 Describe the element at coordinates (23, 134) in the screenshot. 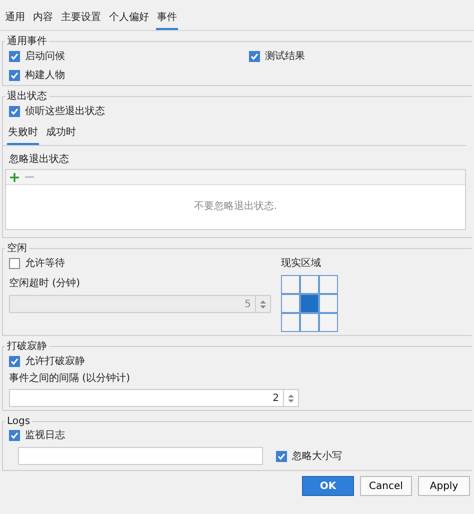

I see `tab: 失败时` at that location.